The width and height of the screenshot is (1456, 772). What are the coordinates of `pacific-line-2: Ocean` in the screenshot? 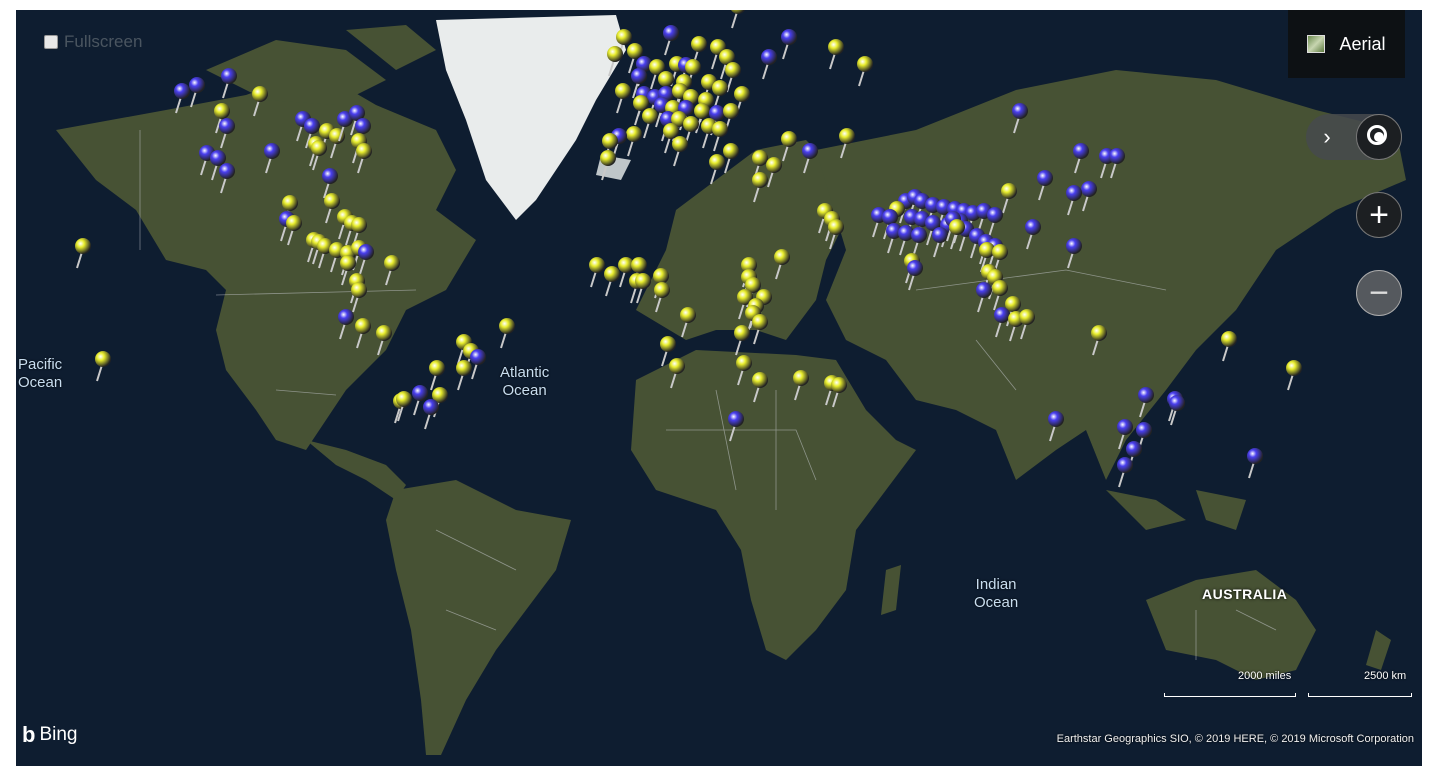 It's located at (40, 382).